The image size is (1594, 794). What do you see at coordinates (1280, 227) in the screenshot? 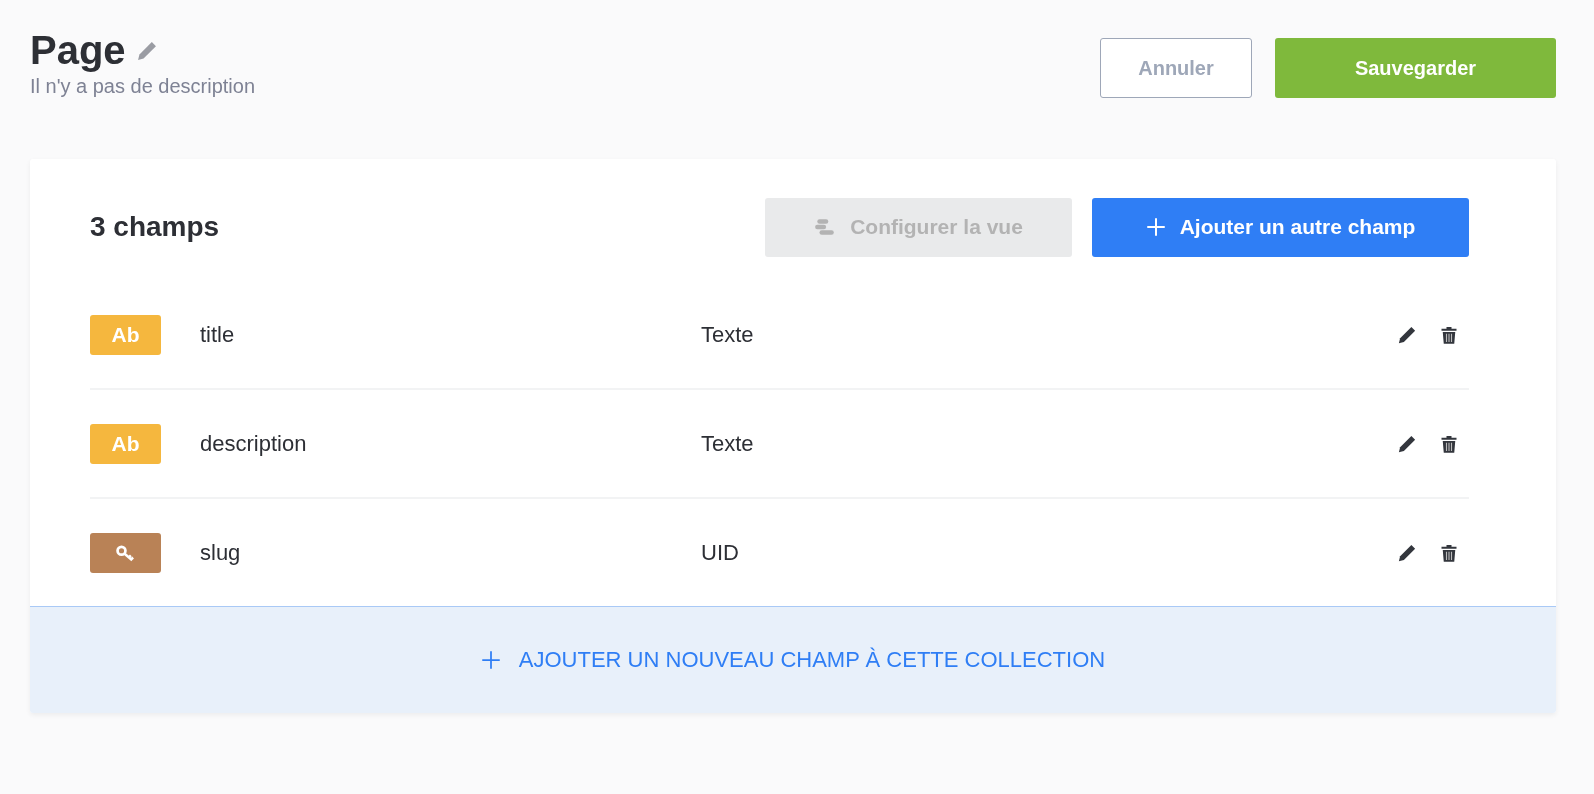
I see `add-field-button: Ajouter un autre champ` at bounding box center [1280, 227].